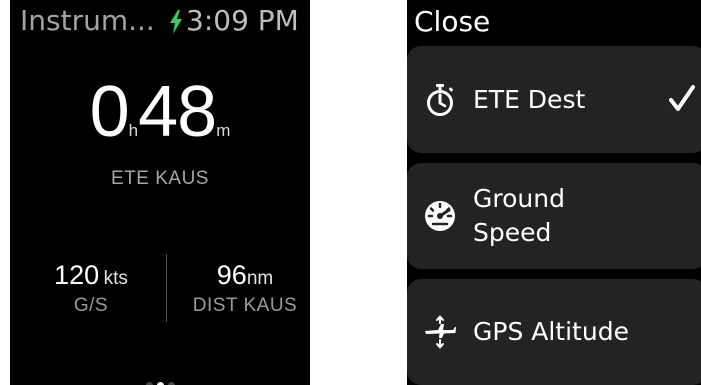  Describe the element at coordinates (551, 331) in the screenshot. I see `menu-item-label: GPS Altitude` at that location.